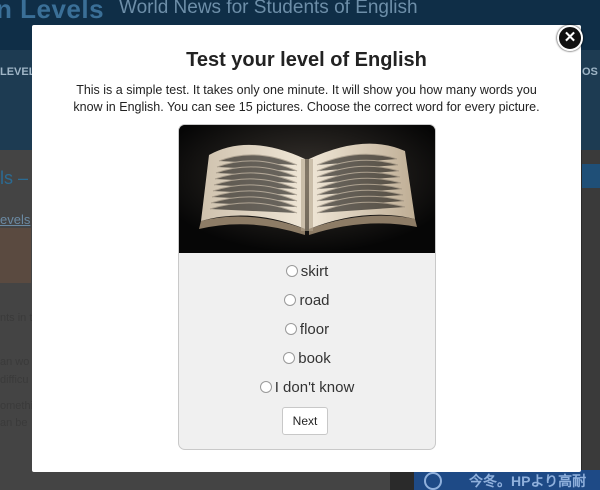  I want to click on quiz-picture, so click(307, 189).